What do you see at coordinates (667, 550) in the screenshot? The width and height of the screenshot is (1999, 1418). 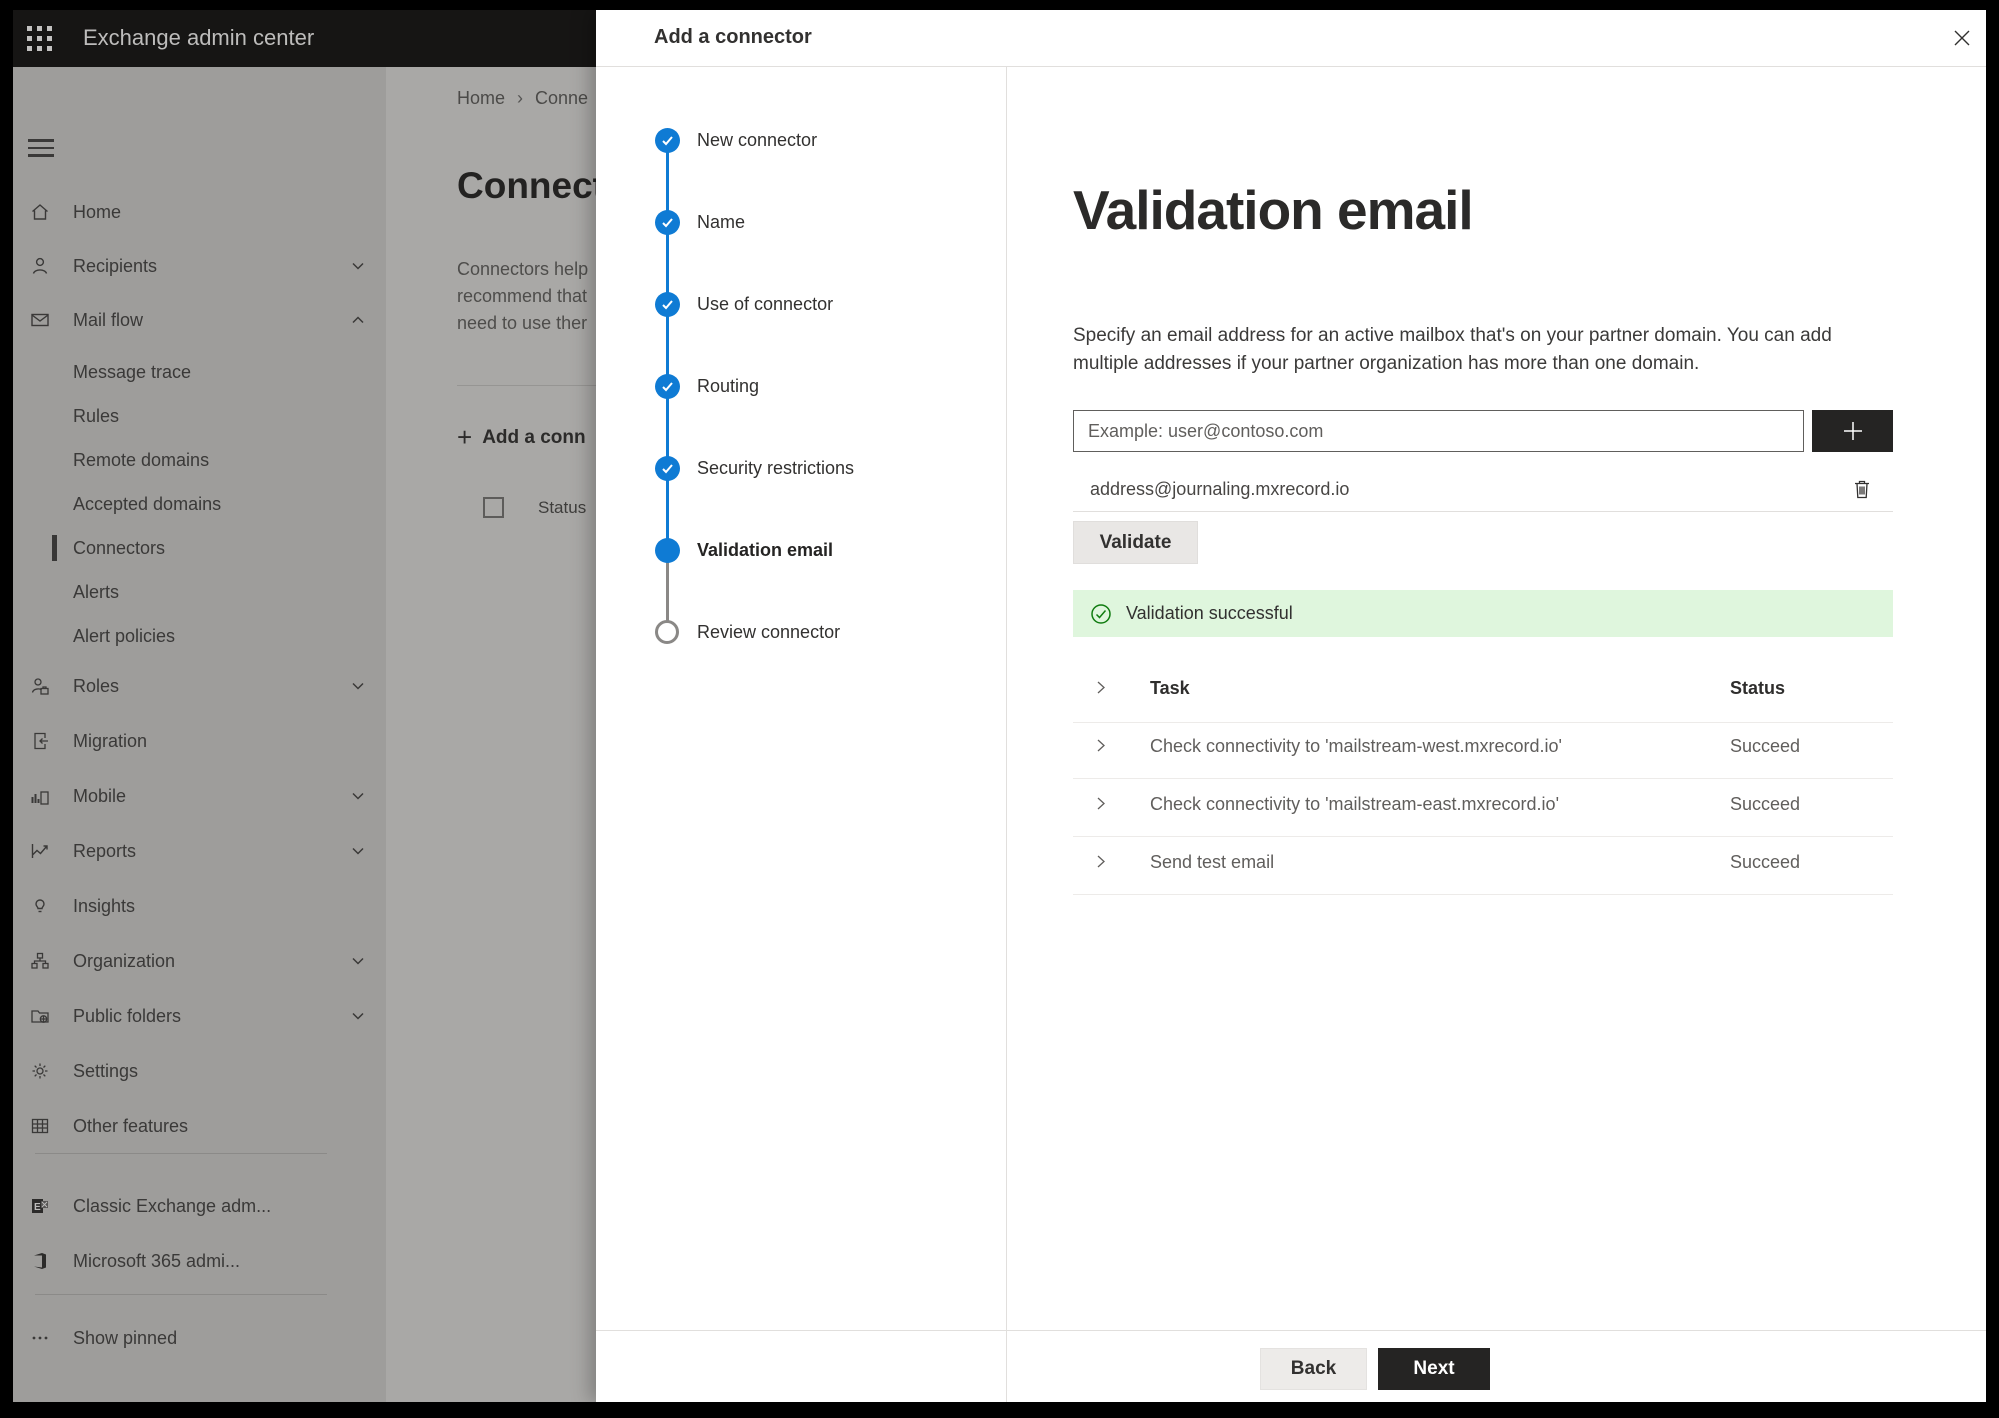 I see `step-current-icon` at bounding box center [667, 550].